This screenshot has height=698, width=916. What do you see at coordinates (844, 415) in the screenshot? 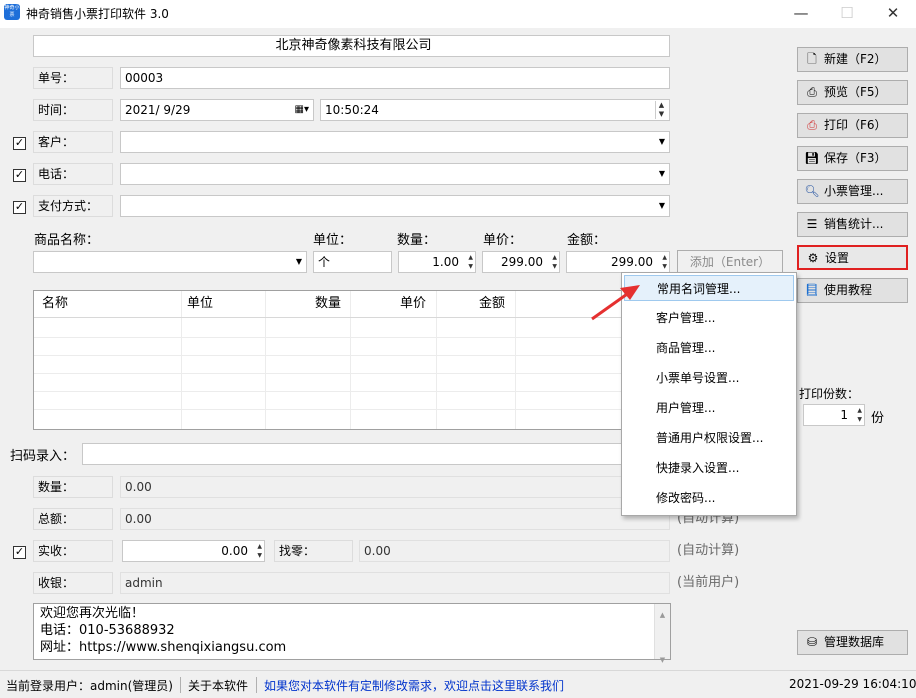
I see `print-copies-value: 1` at bounding box center [844, 415].